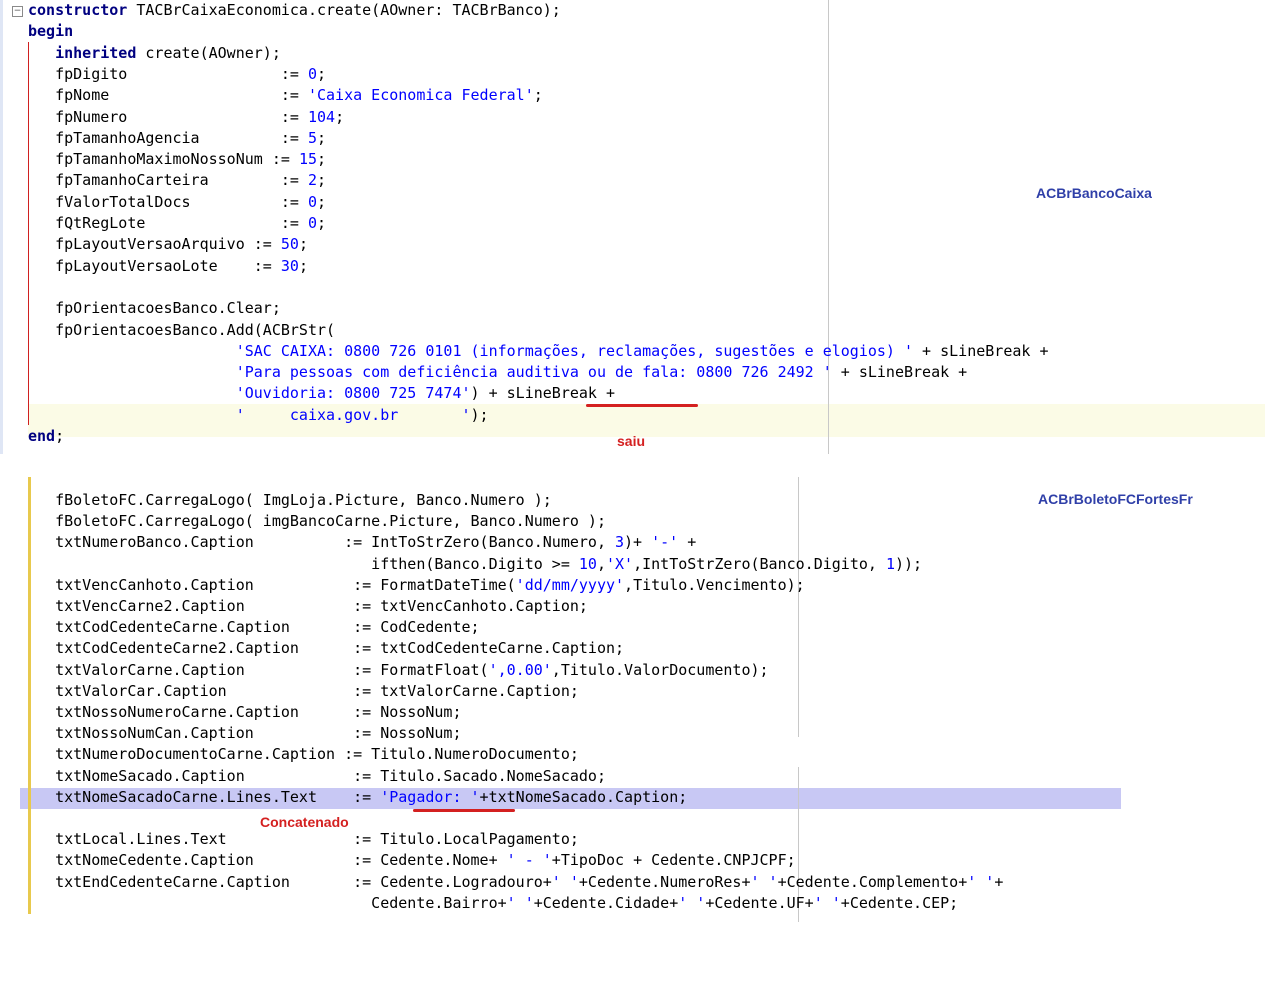 This screenshot has width=1265, height=984. What do you see at coordinates (1115, 499) in the screenshot?
I see `annotation-label: ACBrBoletoFCFortesFr` at bounding box center [1115, 499].